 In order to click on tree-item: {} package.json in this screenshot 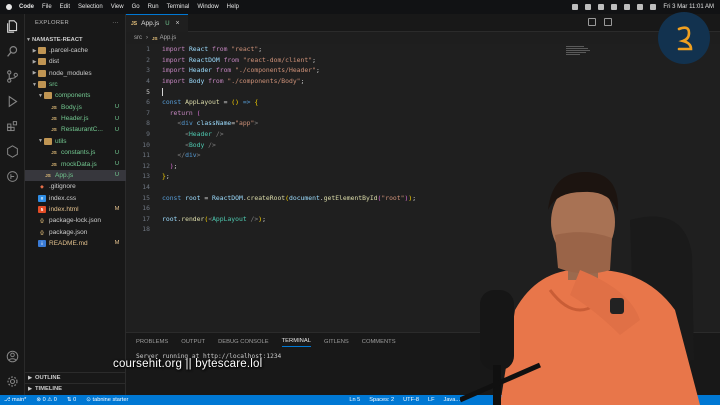, I will do `click(75, 232)`.